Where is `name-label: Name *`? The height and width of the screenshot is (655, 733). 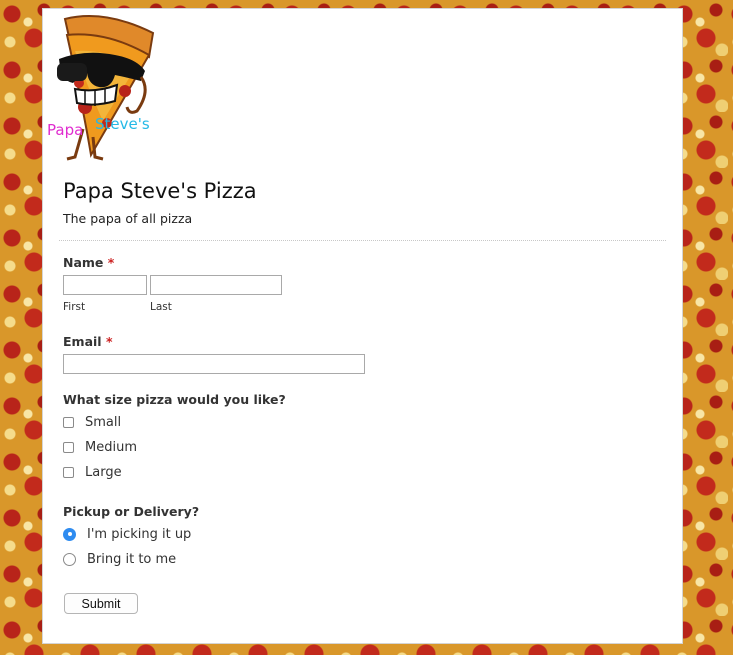 name-label: Name * is located at coordinates (88, 262).